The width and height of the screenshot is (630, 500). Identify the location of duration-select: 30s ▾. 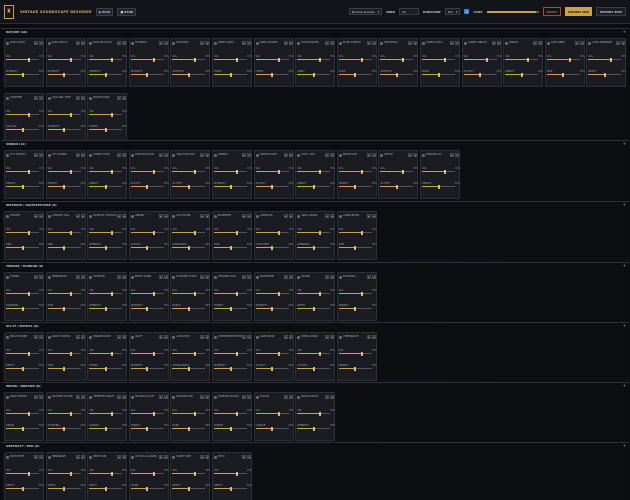
(452, 11).